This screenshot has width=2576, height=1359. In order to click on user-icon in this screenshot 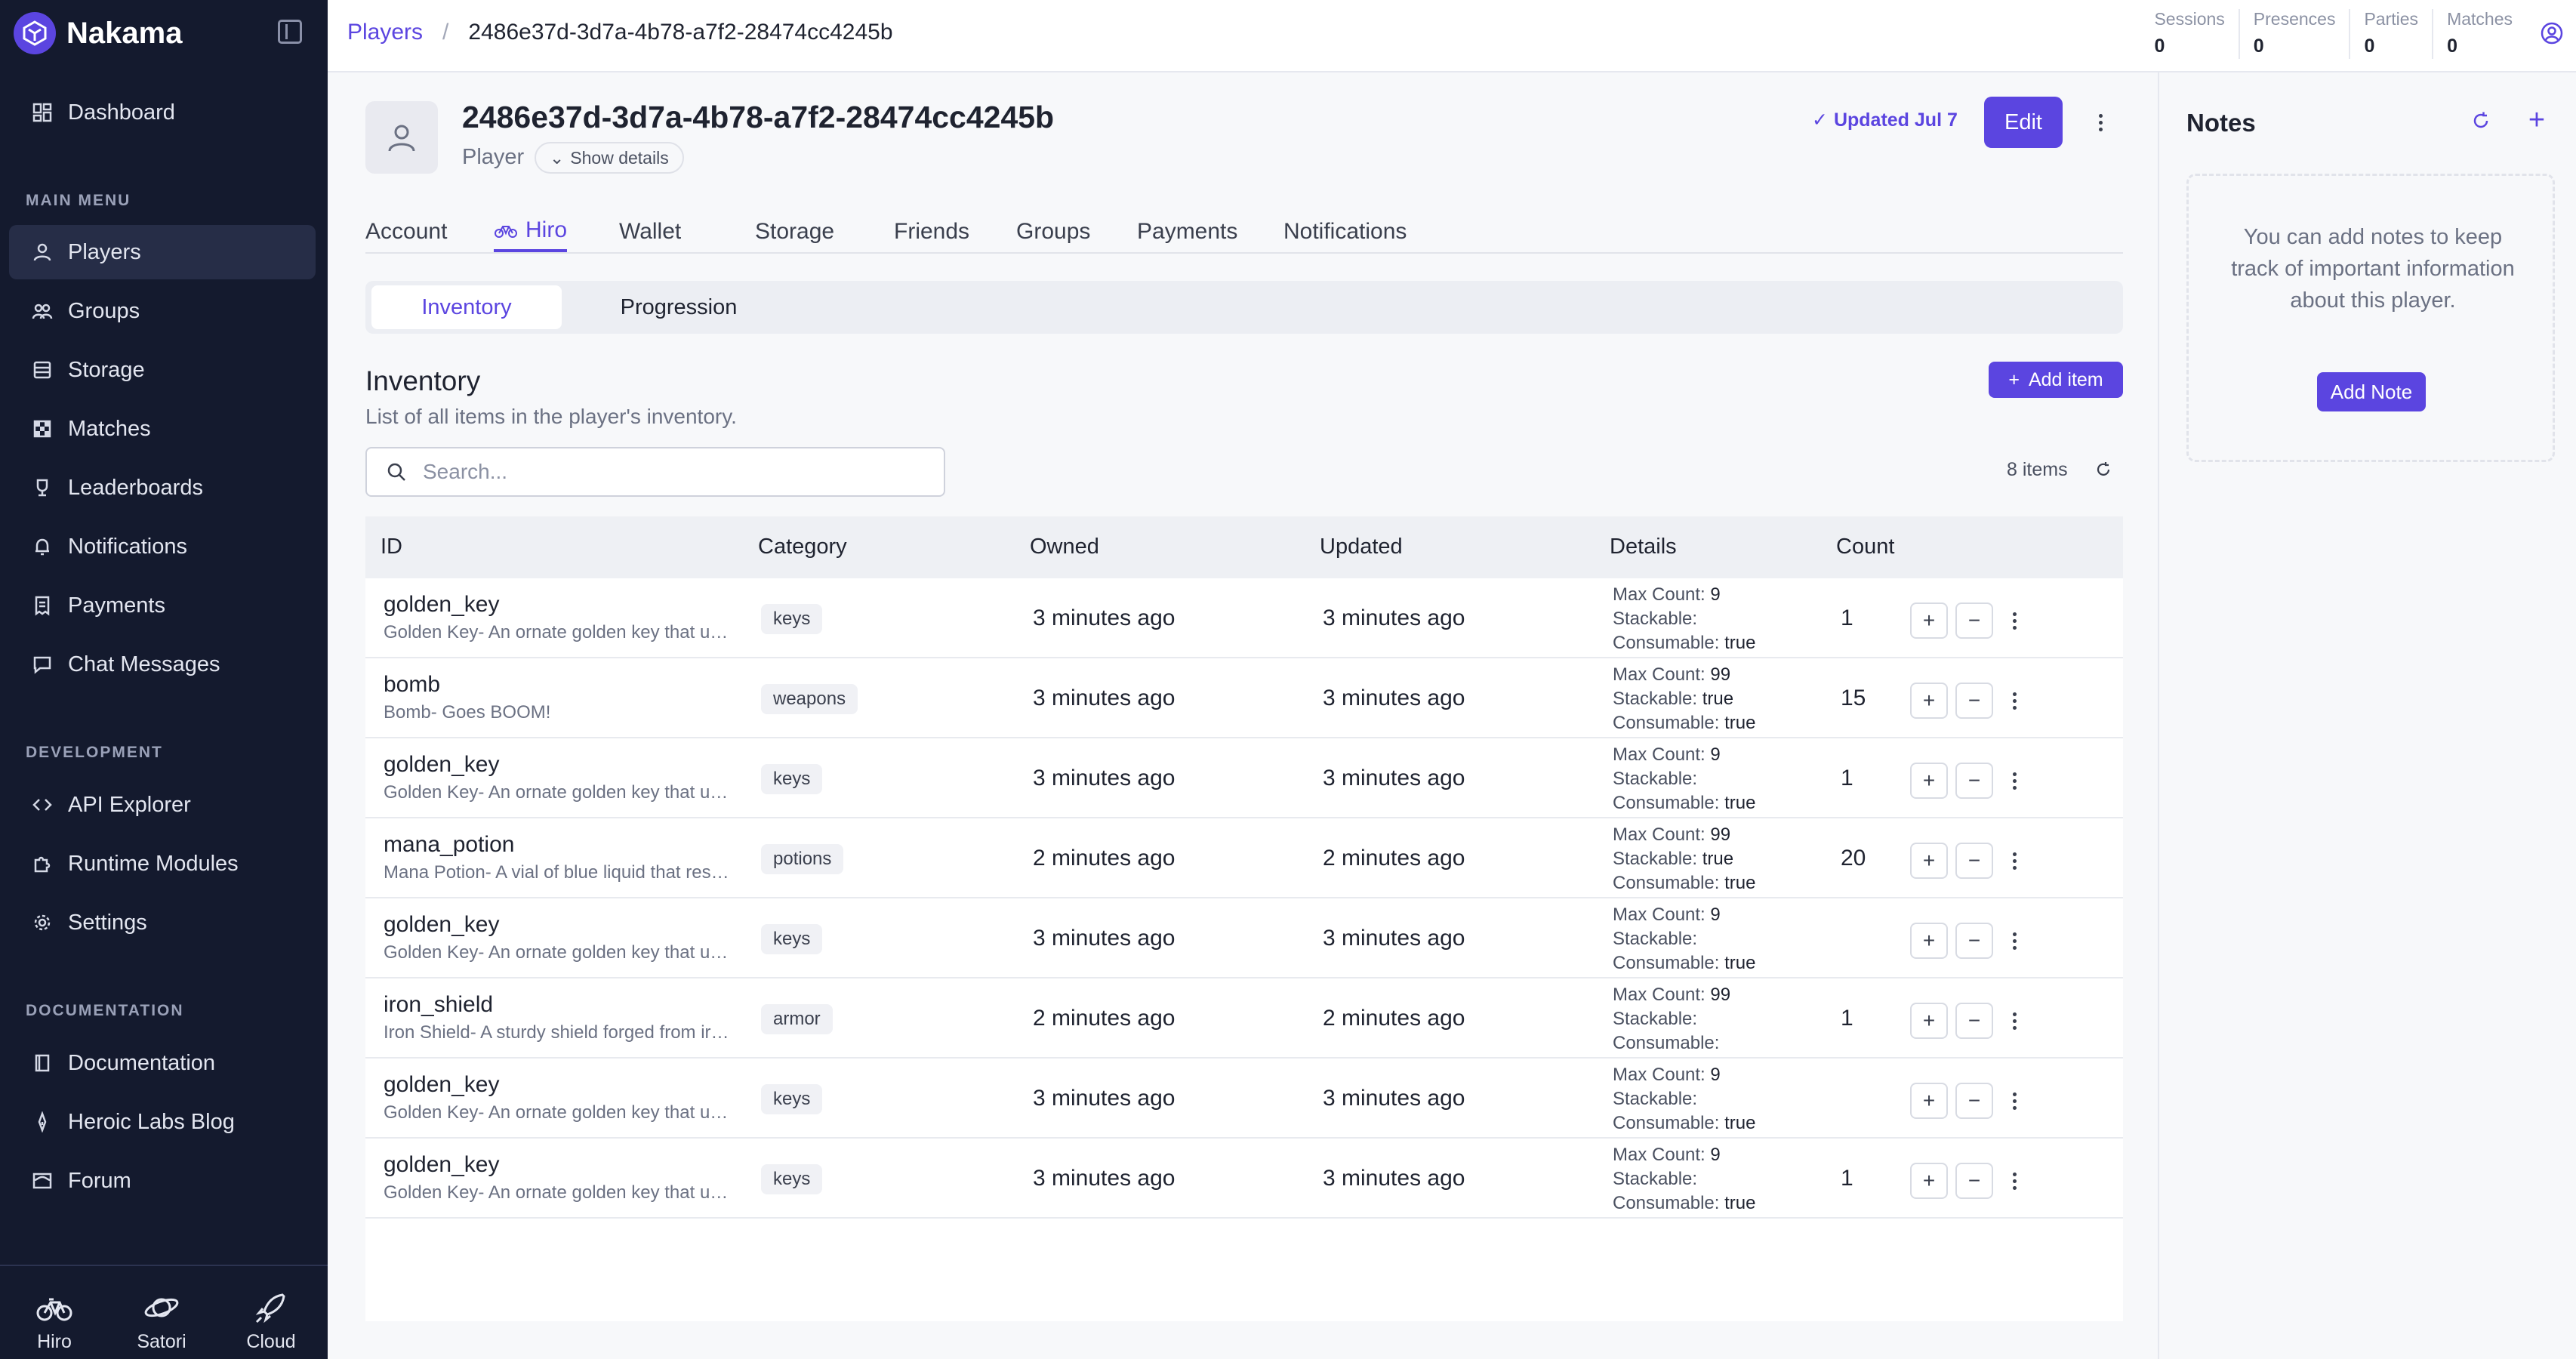, I will do `click(42, 253)`.